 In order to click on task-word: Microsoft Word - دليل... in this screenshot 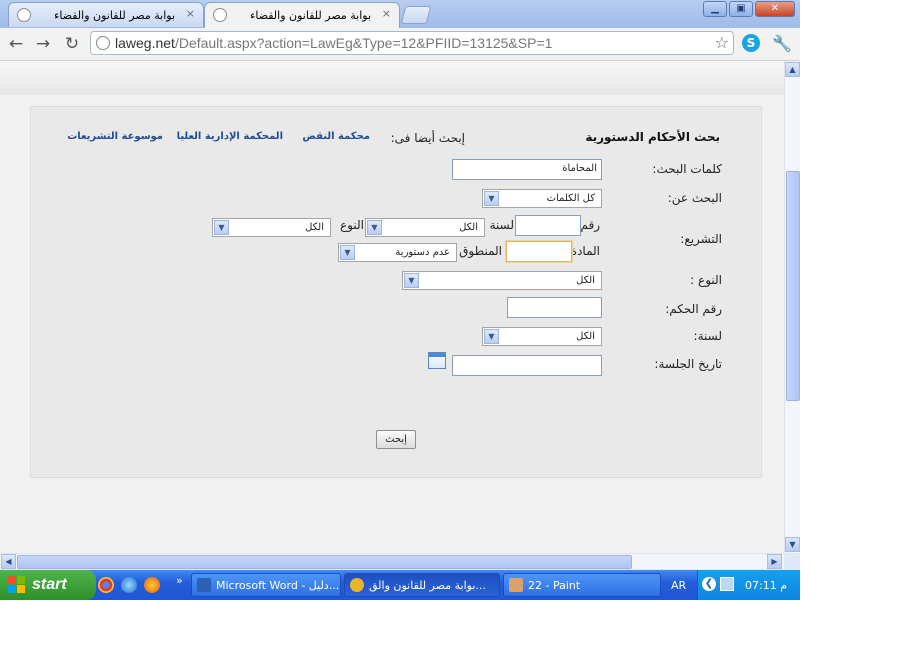, I will do `click(266, 585)`.